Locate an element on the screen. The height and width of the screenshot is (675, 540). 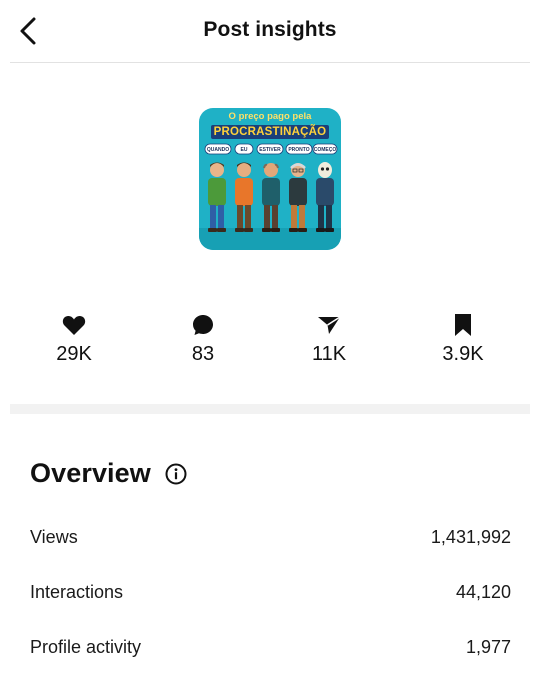
overview-row-interactions: Interactions 44,120 is located at coordinates (270, 592).